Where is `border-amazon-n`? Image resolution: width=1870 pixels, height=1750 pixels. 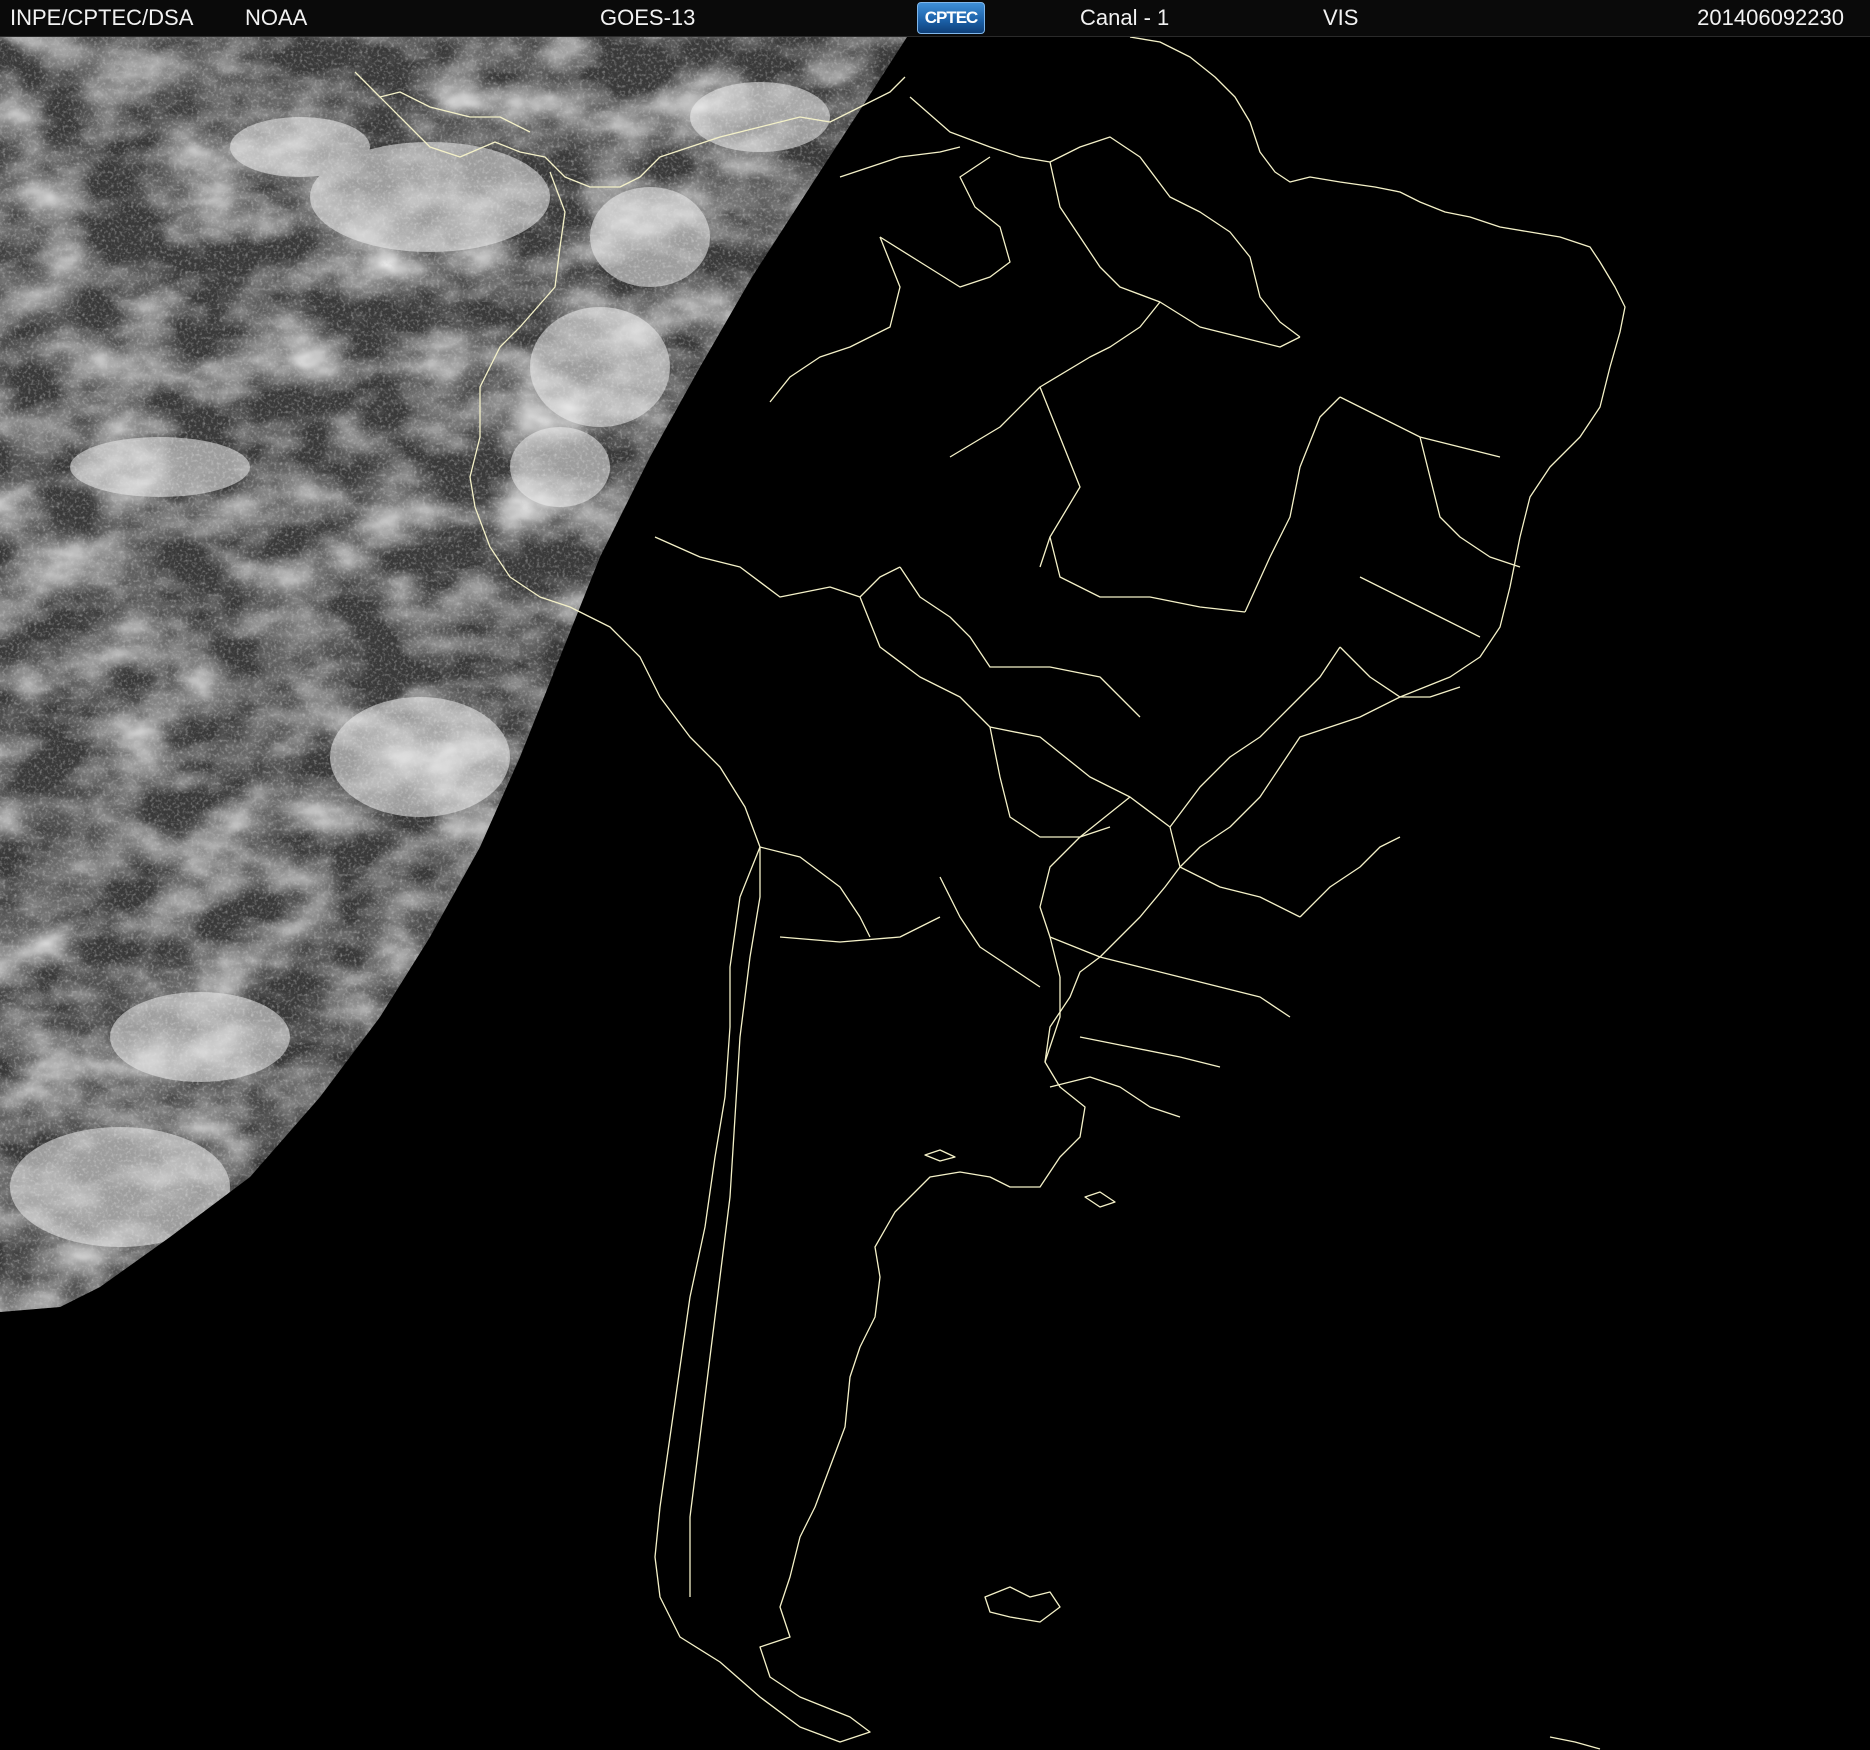
border-amazon-n is located at coordinates (1055, 379).